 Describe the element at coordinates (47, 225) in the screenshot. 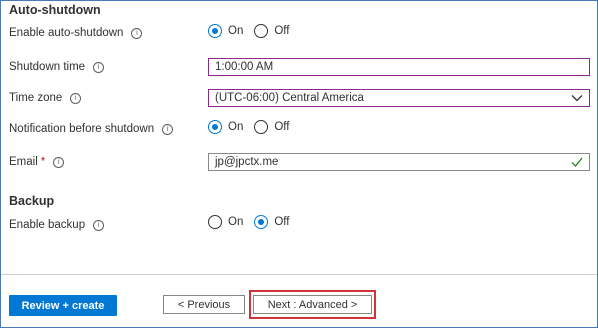

I see `enable-backup-text: Enable backup` at that location.